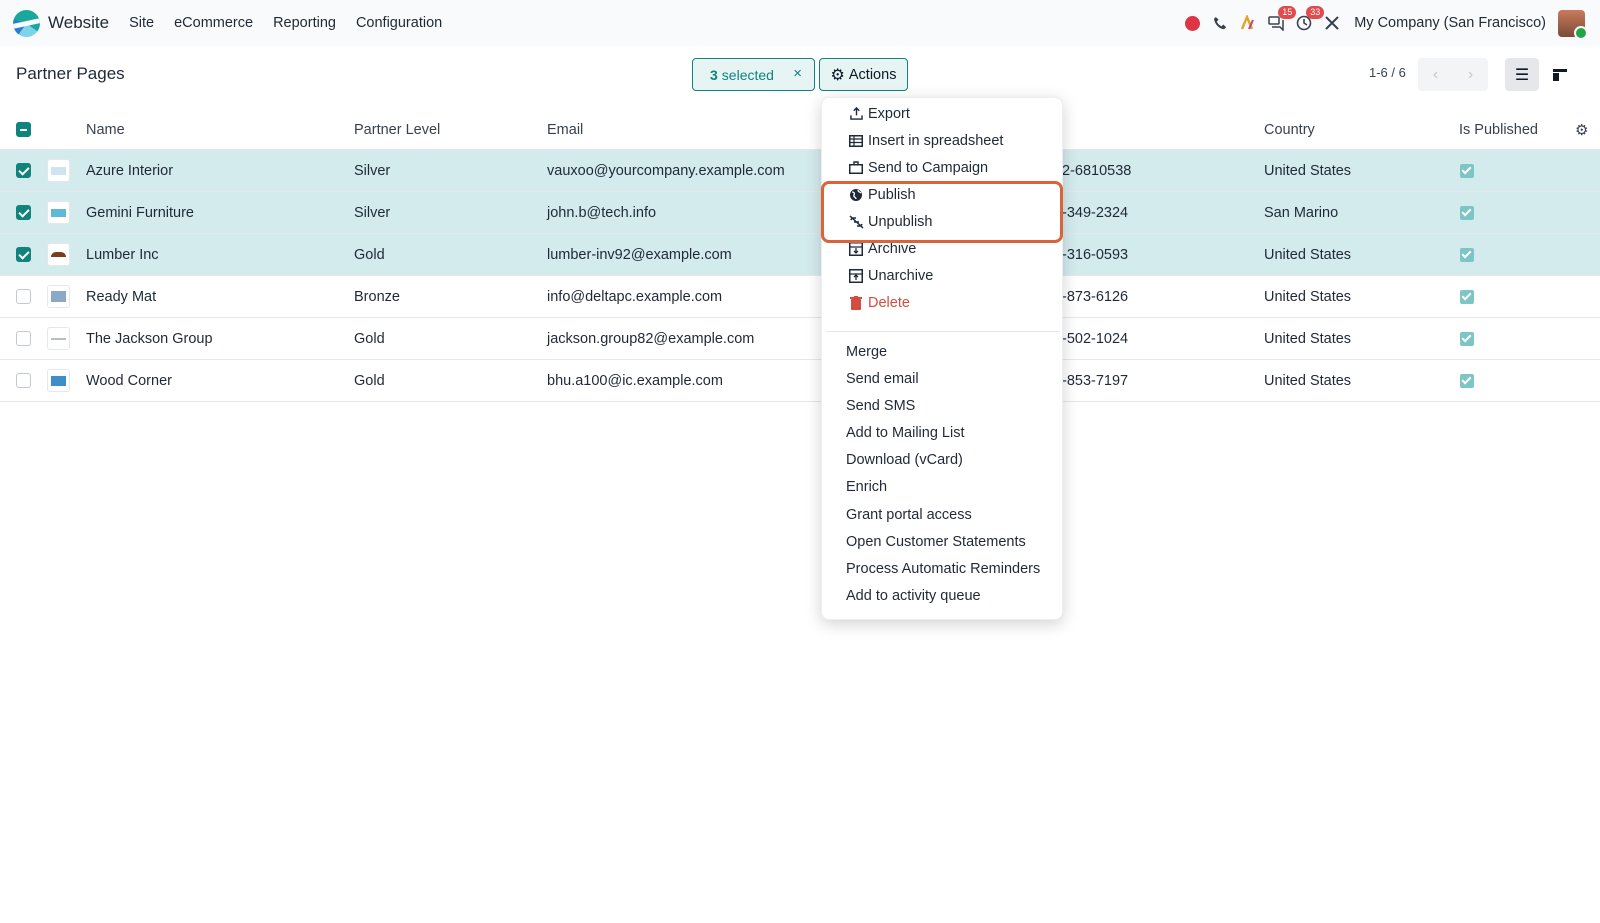 Image resolution: width=1600 pixels, height=923 pixels. I want to click on partner-email: vauxoo@yourcompany.example.com, so click(666, 170).